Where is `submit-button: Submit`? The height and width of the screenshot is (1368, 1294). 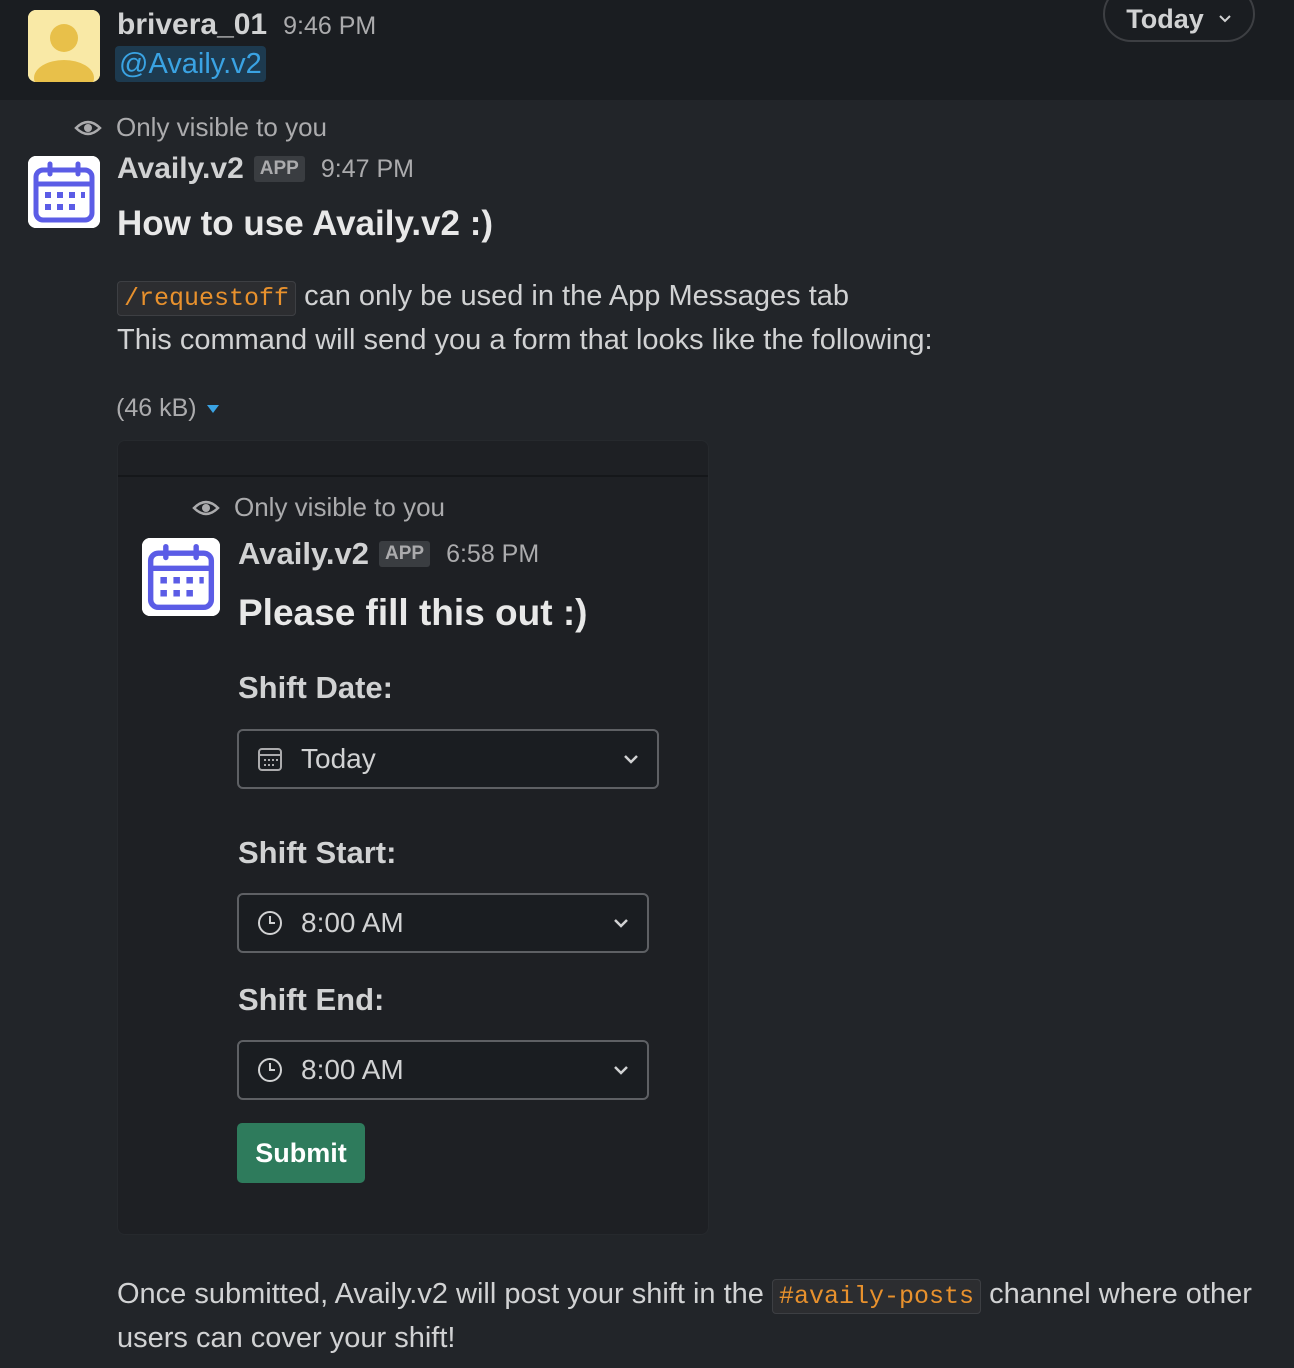 submit-button: Submit is located at coordinates (301, 1153).